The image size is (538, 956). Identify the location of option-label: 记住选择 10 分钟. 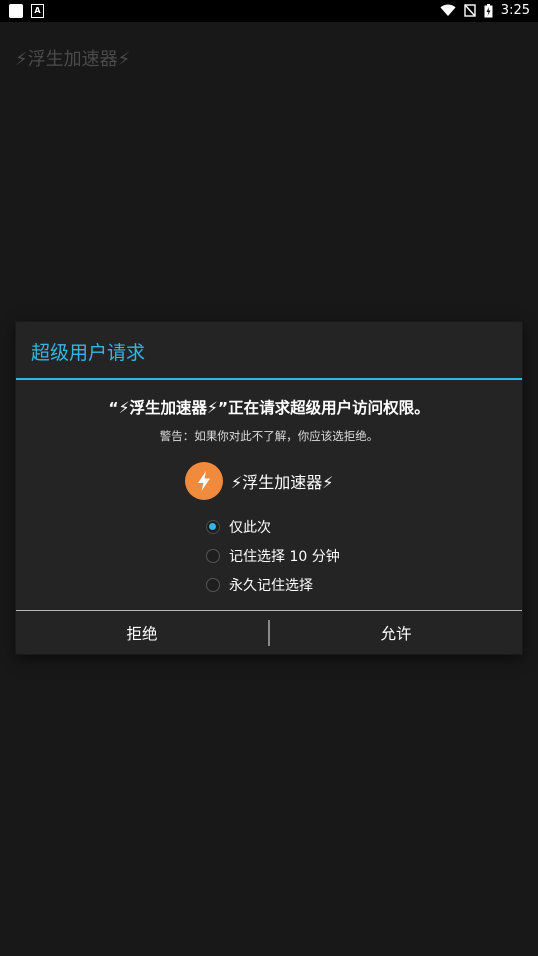
(284, 556).